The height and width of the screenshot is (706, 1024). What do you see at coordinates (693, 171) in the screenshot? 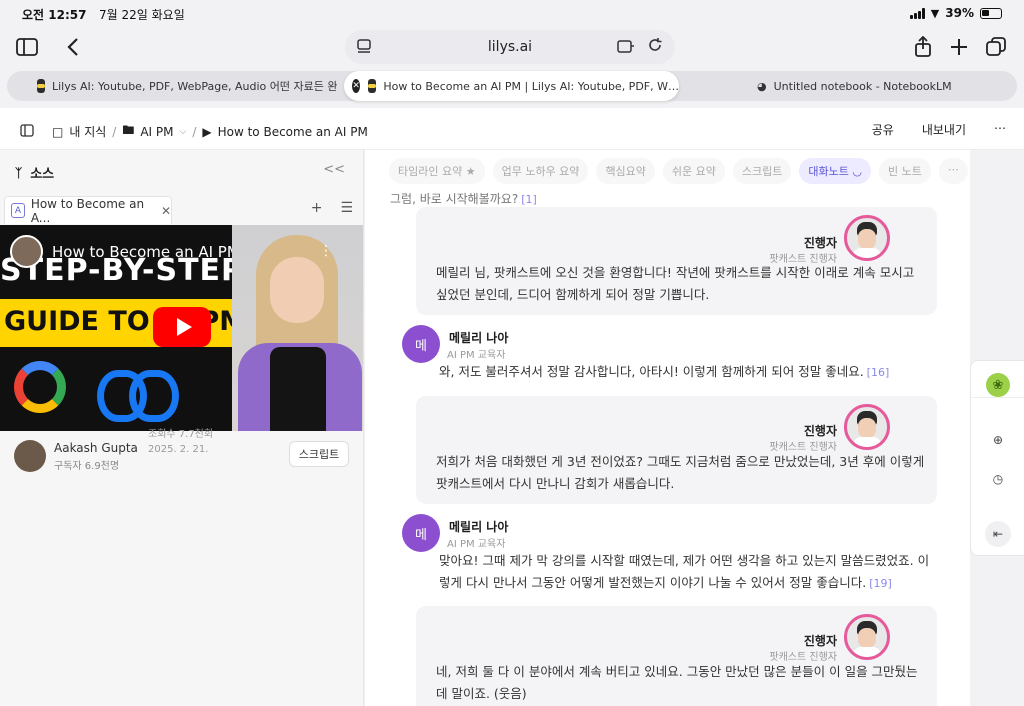
I see `tab-easy-summary: 쉬운 요약` at bounding box center [693, 171].